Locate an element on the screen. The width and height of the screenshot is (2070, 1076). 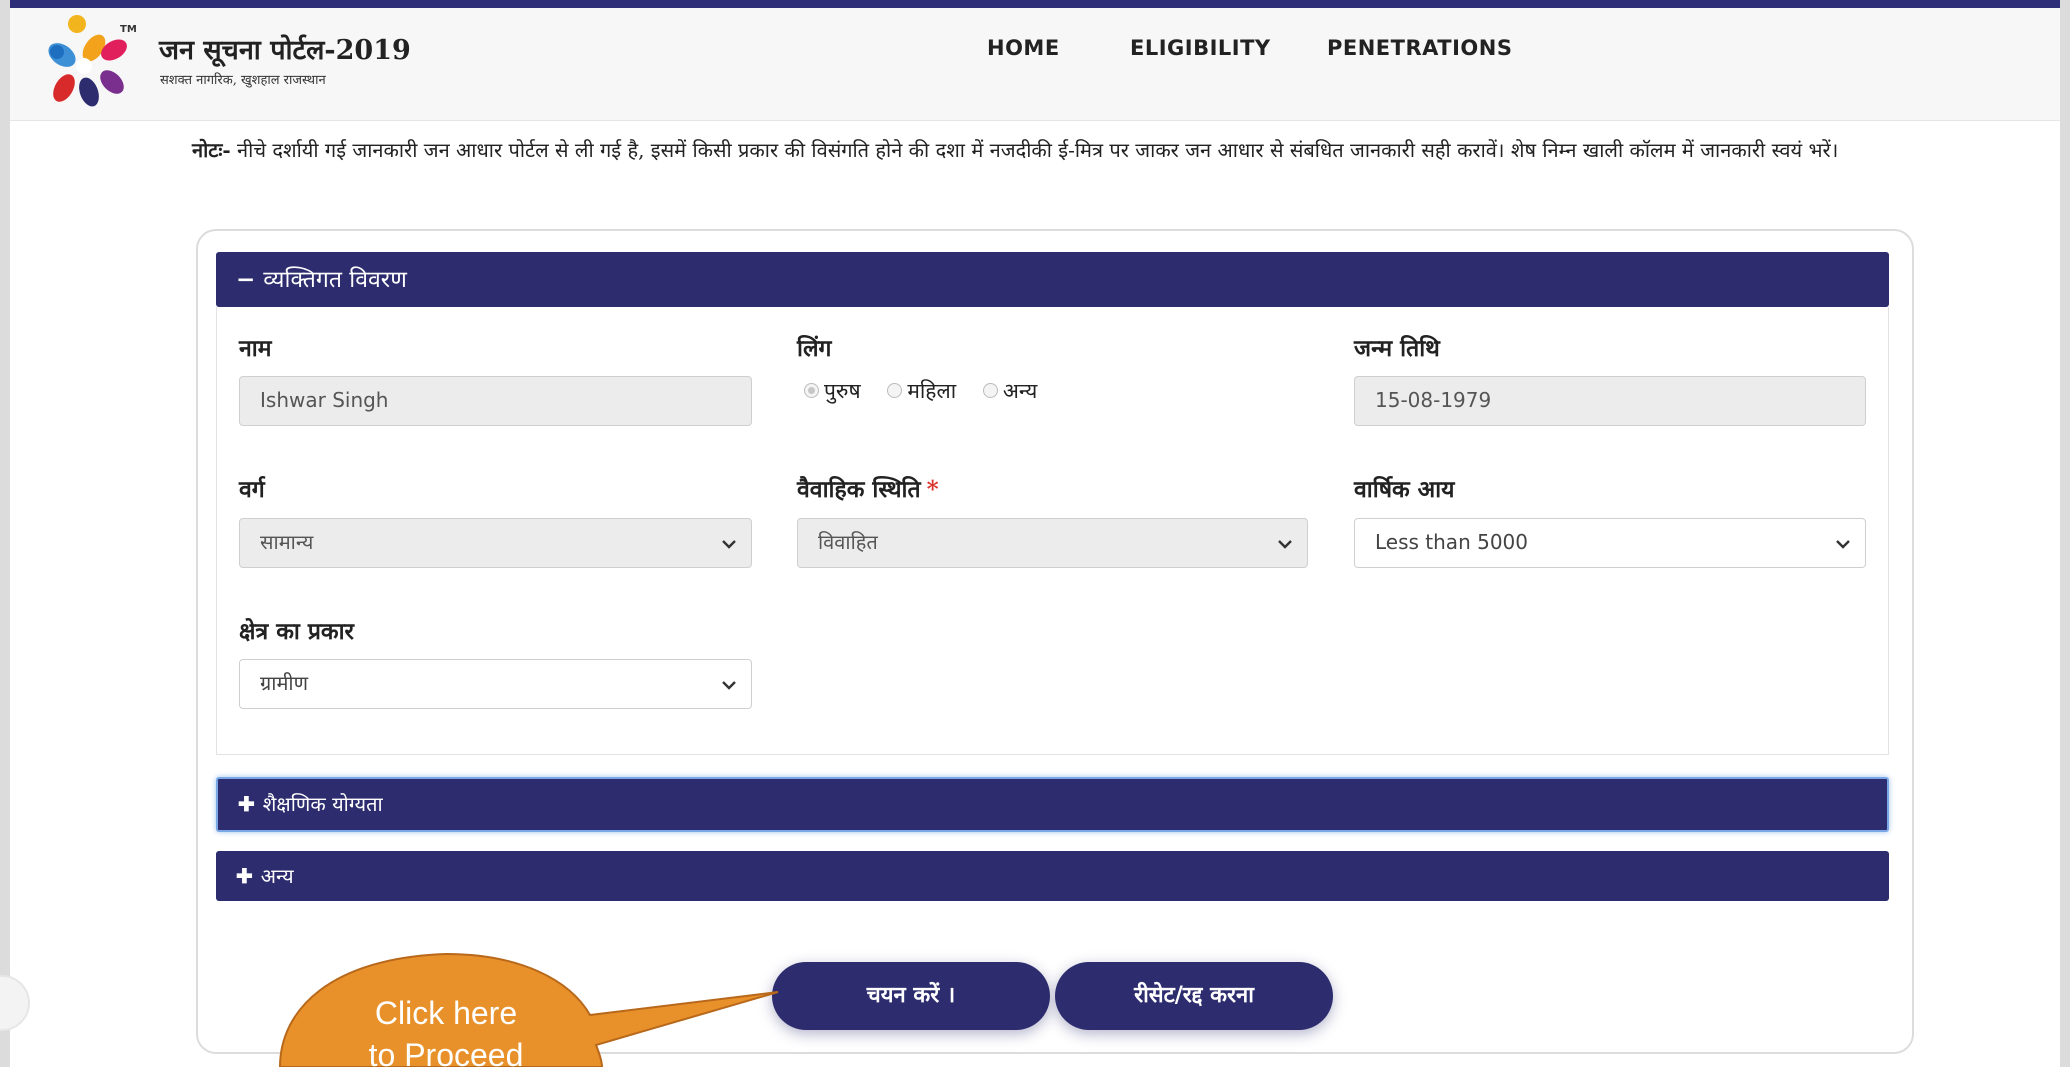
marital-status-select-value: विवाहित is located at coordinates (848, 542).